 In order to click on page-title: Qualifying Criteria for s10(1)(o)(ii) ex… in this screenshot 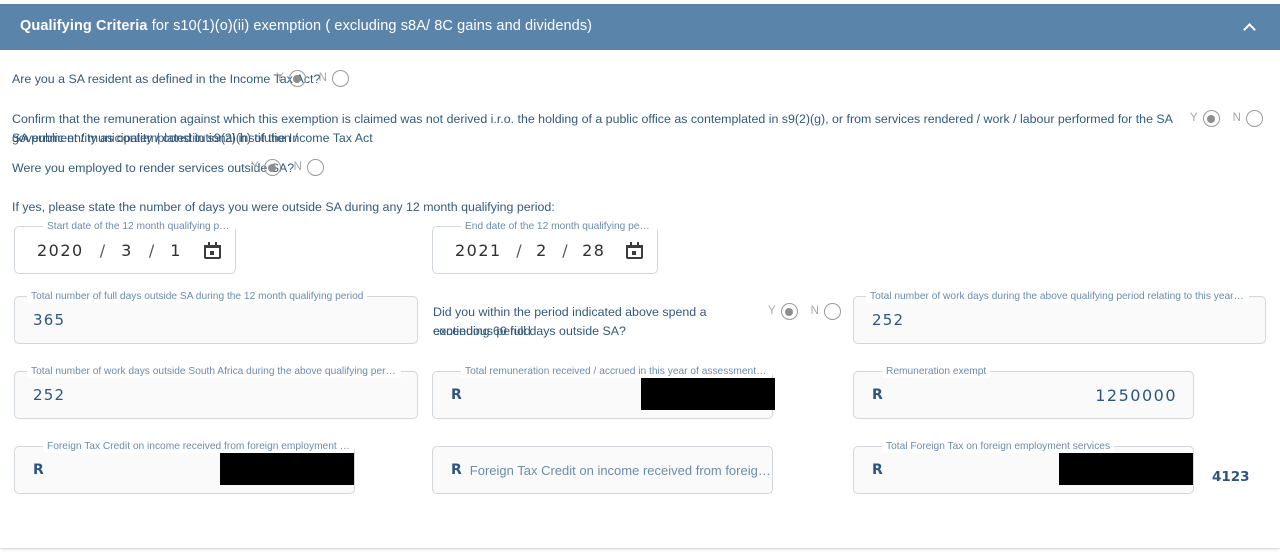, I will do `click(306, 26)`.